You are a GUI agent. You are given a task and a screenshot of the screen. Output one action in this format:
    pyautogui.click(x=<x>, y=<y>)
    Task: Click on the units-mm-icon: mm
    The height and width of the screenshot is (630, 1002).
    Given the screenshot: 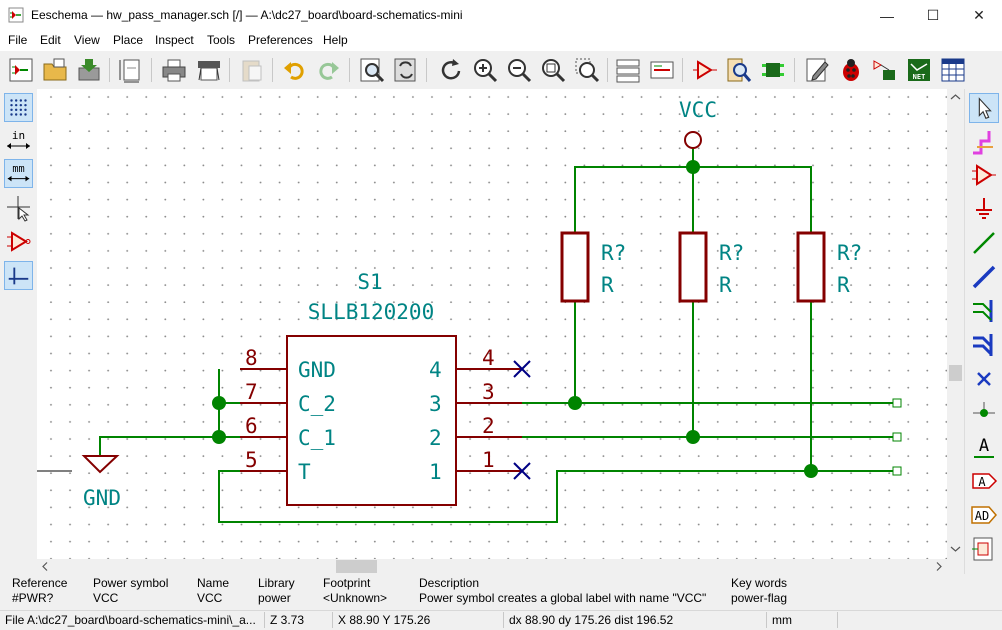 What is the action you would take?
    pyautogui.click(x=18, y=173)
    